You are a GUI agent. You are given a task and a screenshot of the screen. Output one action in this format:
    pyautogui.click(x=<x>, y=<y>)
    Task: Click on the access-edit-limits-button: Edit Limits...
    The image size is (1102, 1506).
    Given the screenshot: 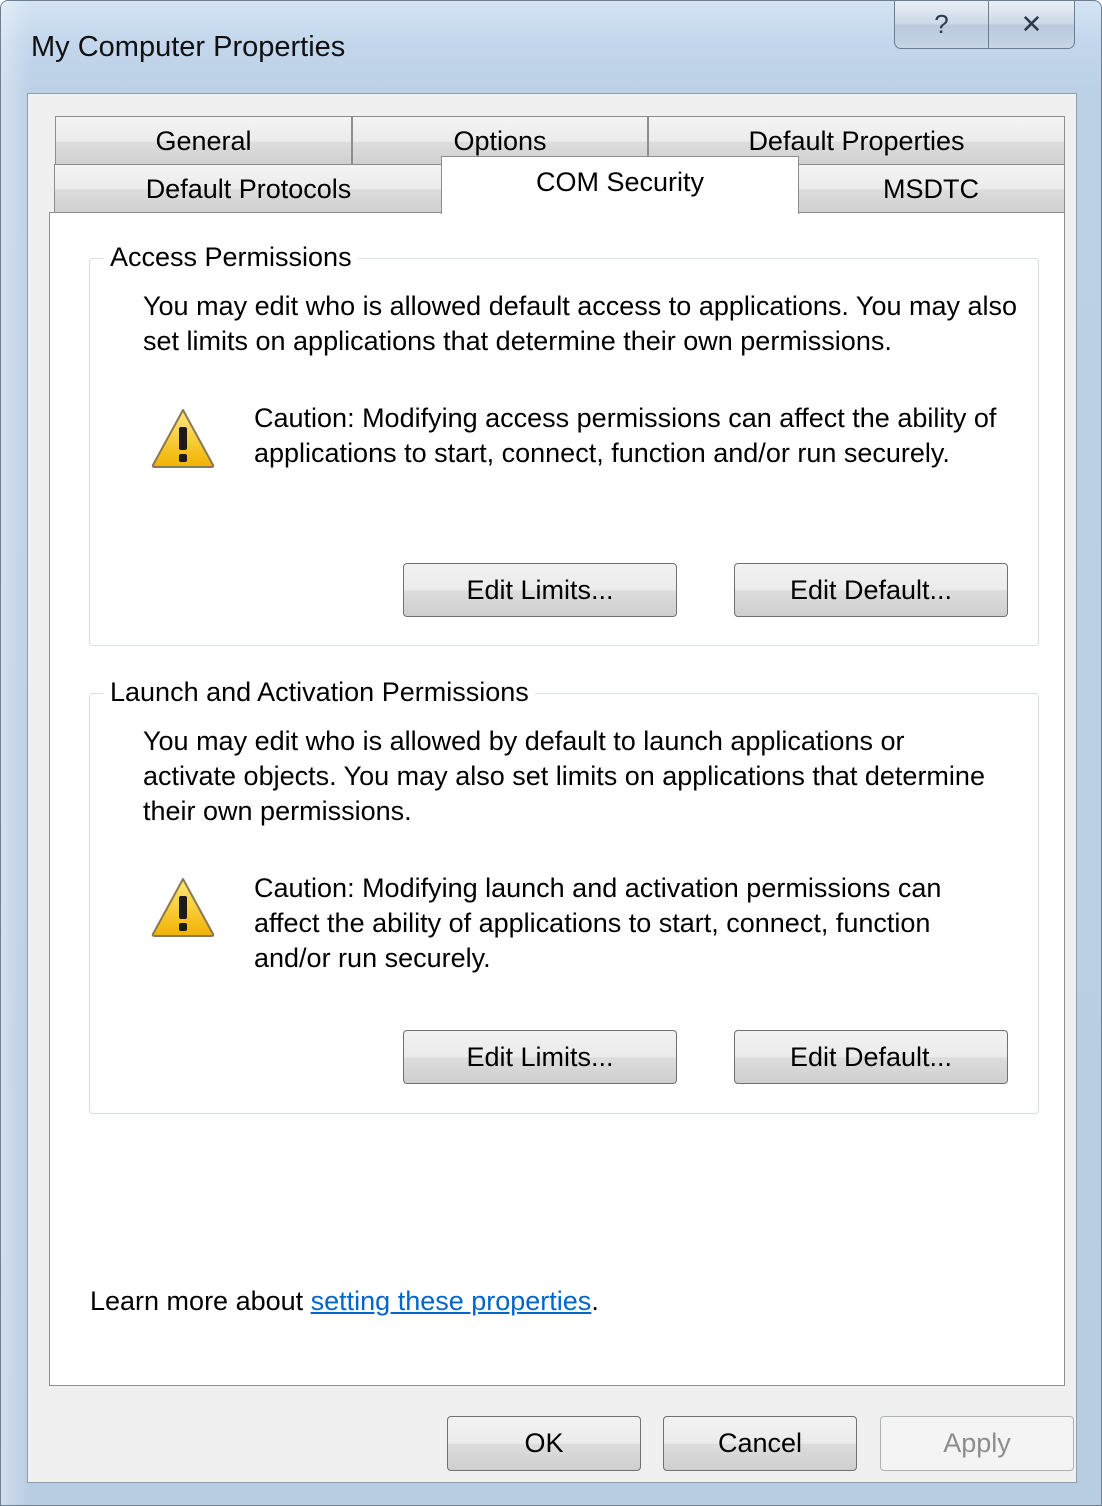 What is the action you would take?
    pyautogui.click(x=540, y=590)
    